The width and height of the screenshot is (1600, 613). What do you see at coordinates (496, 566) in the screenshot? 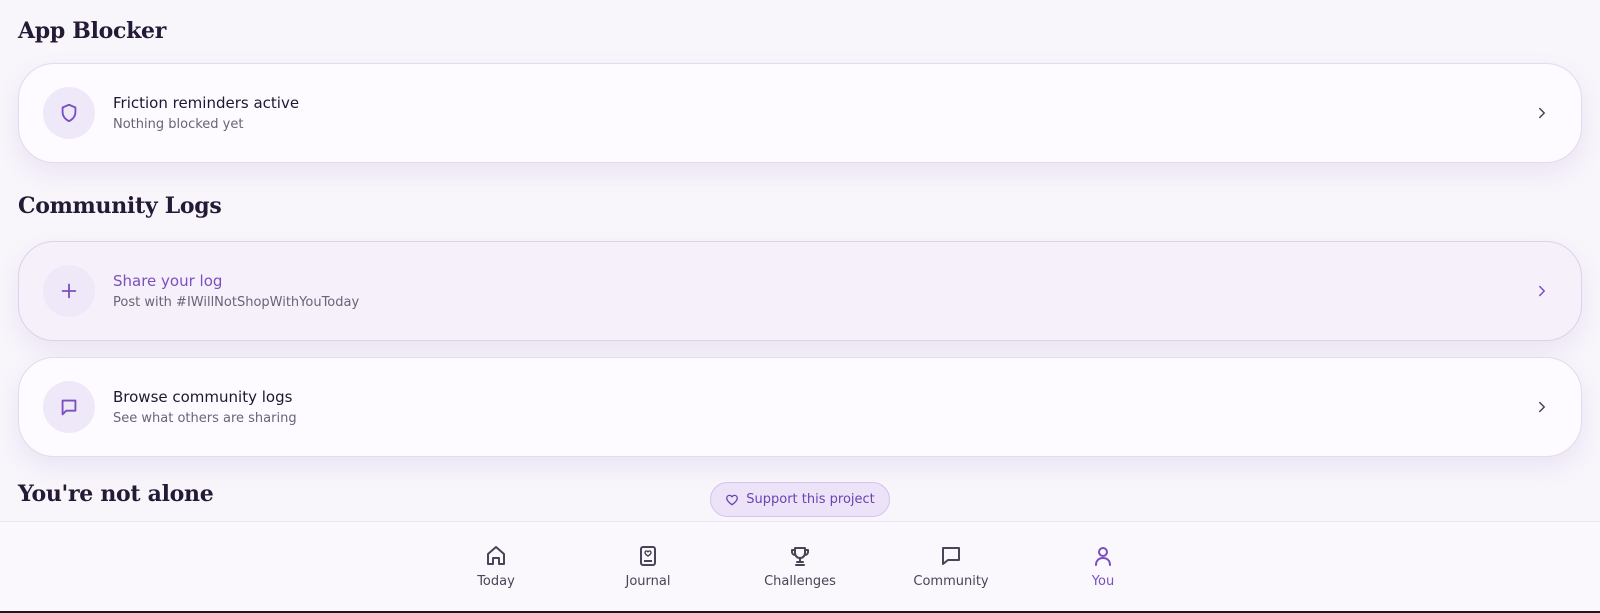
I see `nav-today: Today` at bounding box center [496, 566].